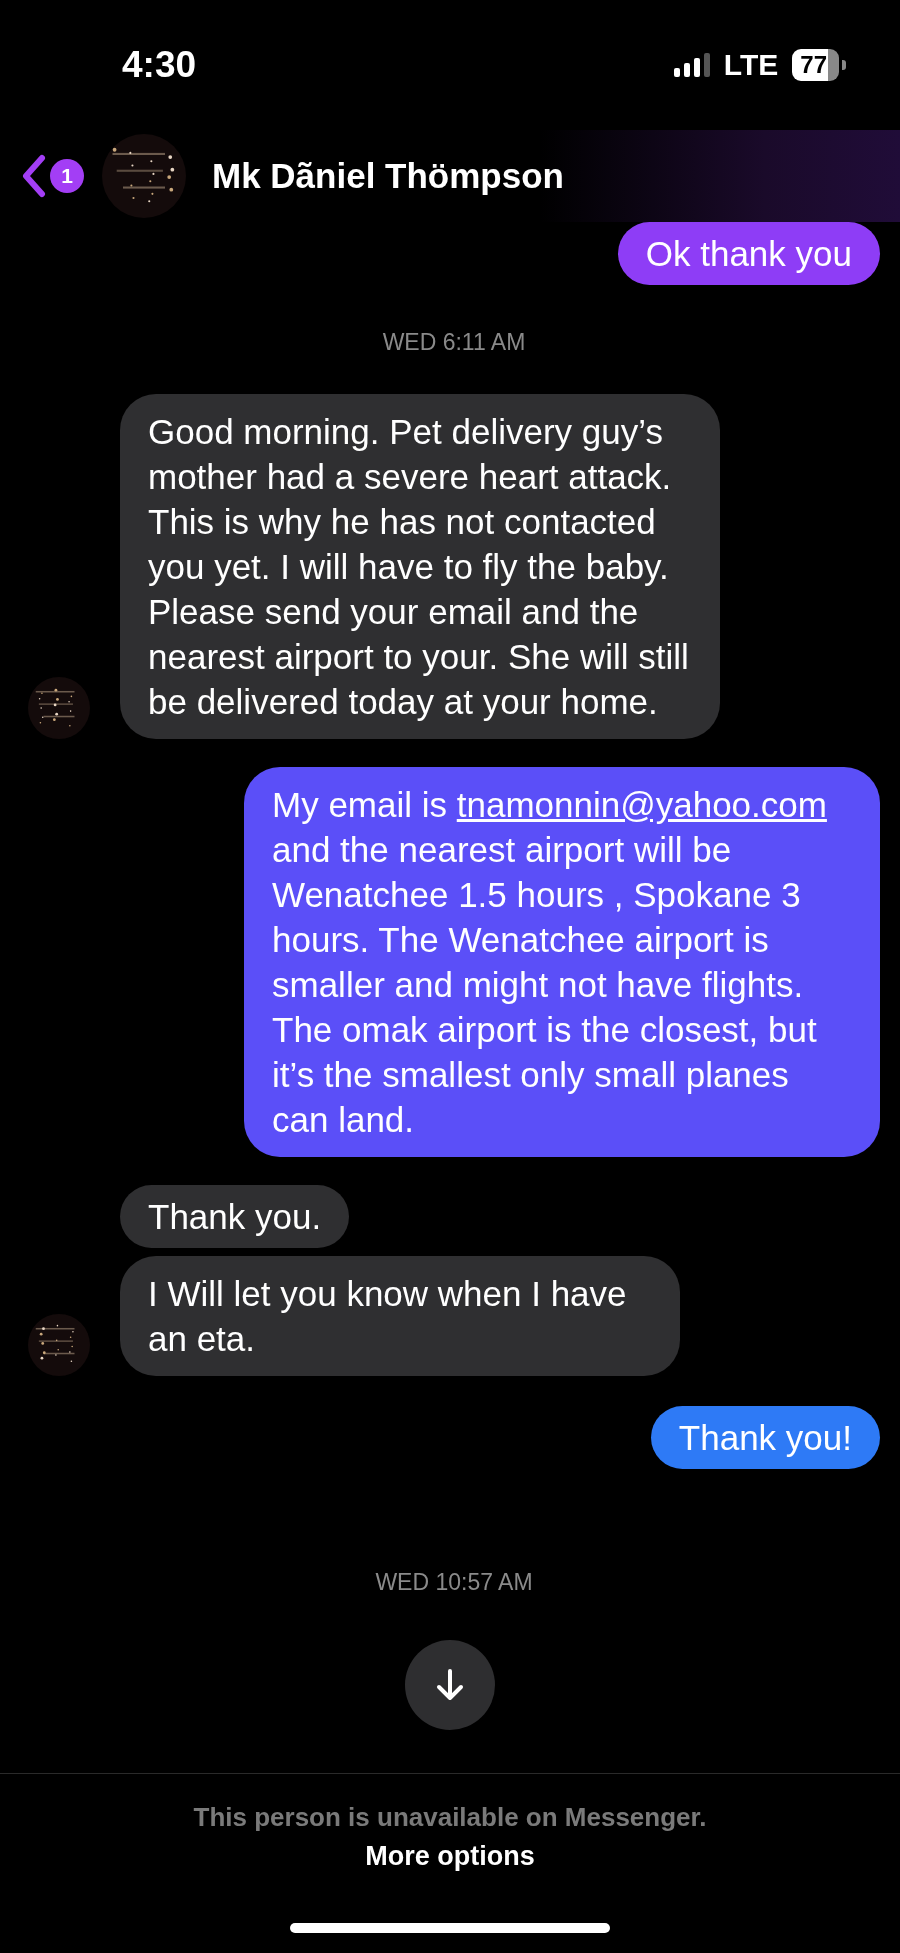 The height and width of the screenshot is (1953, 900). I want to click on back-button: 1, so click(52, 176).